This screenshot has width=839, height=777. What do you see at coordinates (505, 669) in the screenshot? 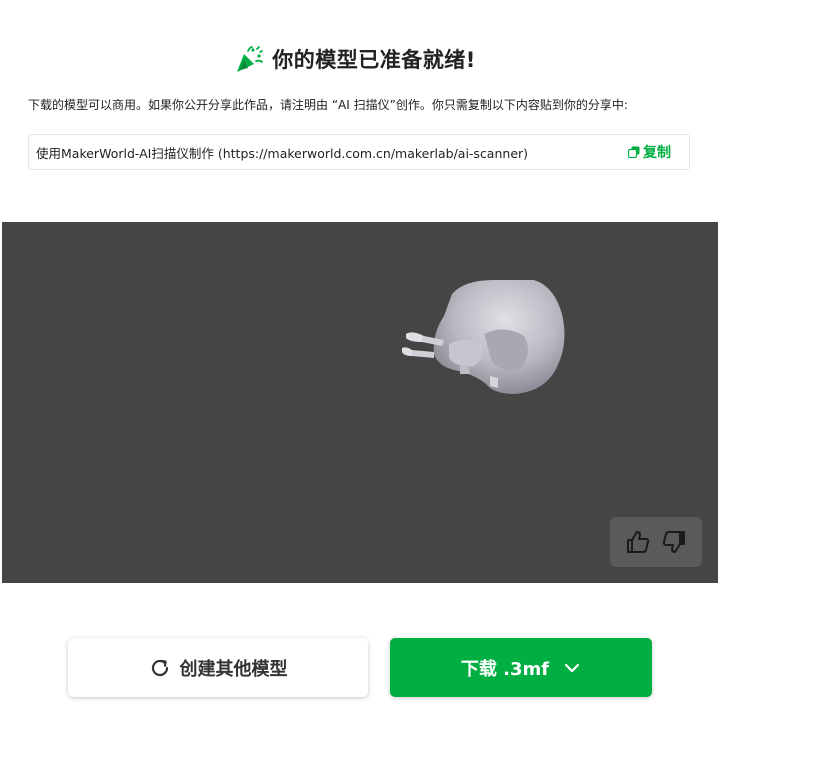
I see `download-label: 下载 .3mf` at bounding box center [505, 669].